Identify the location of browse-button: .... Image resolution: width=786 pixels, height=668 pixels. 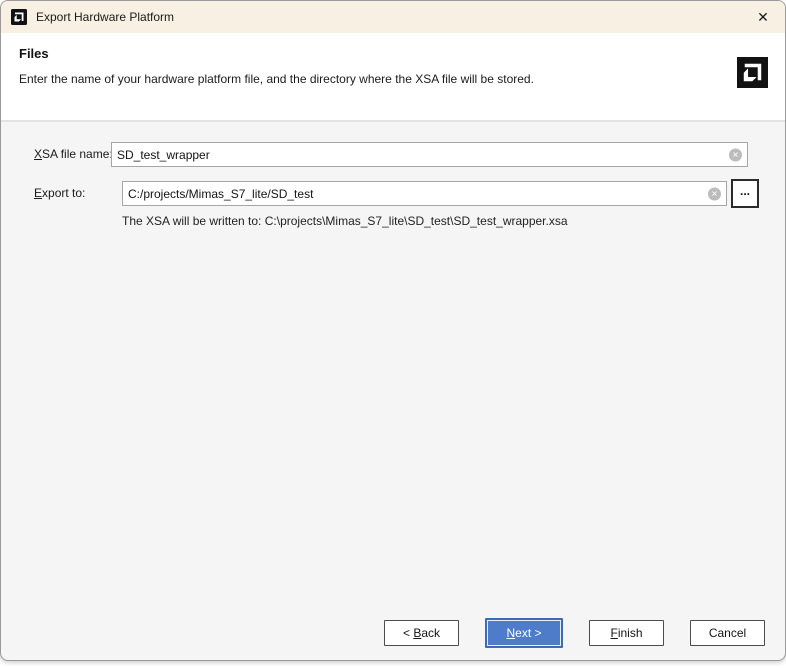
(745, 193).